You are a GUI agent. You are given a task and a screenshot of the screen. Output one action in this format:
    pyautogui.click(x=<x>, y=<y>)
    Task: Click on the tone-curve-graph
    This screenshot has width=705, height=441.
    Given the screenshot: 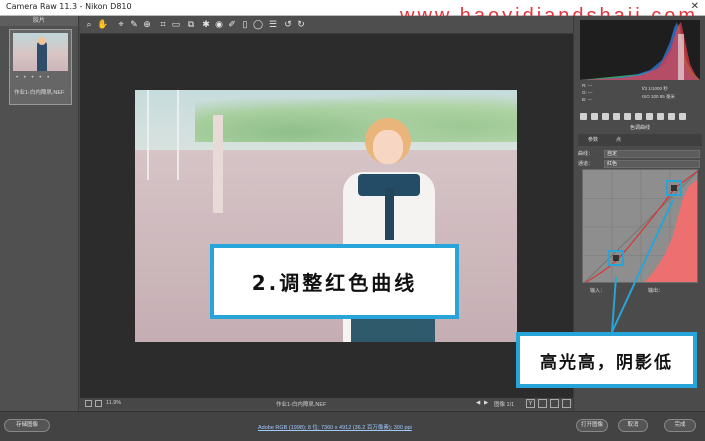 What is the action you would take?
    pyautogui.click(x=640, y=226)
    